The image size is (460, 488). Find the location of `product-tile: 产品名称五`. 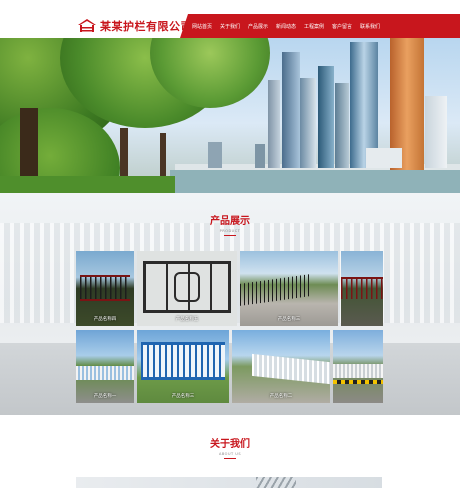

product-tile: 产品名称五 is located at coordinates (187, 288).